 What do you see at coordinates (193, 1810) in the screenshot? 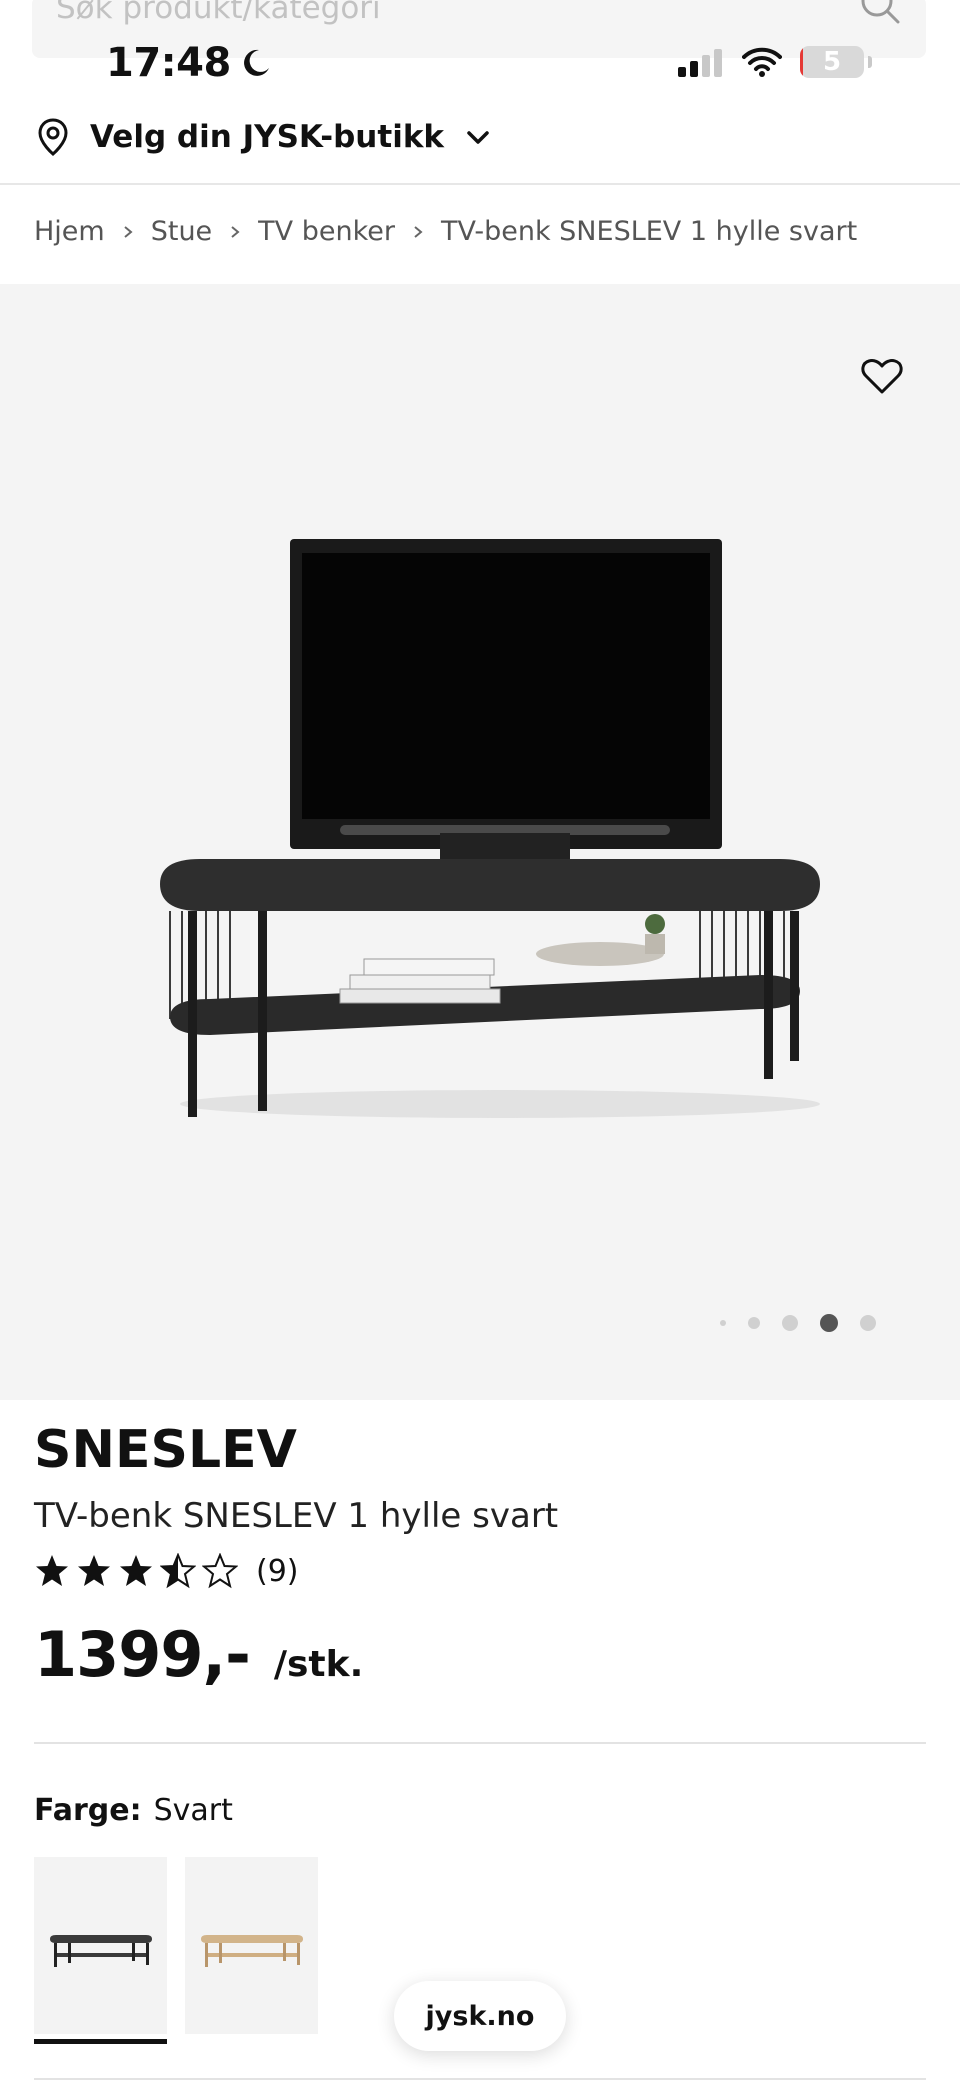
I see `color-label-value: Svart` at bounding box center [193, 1810].